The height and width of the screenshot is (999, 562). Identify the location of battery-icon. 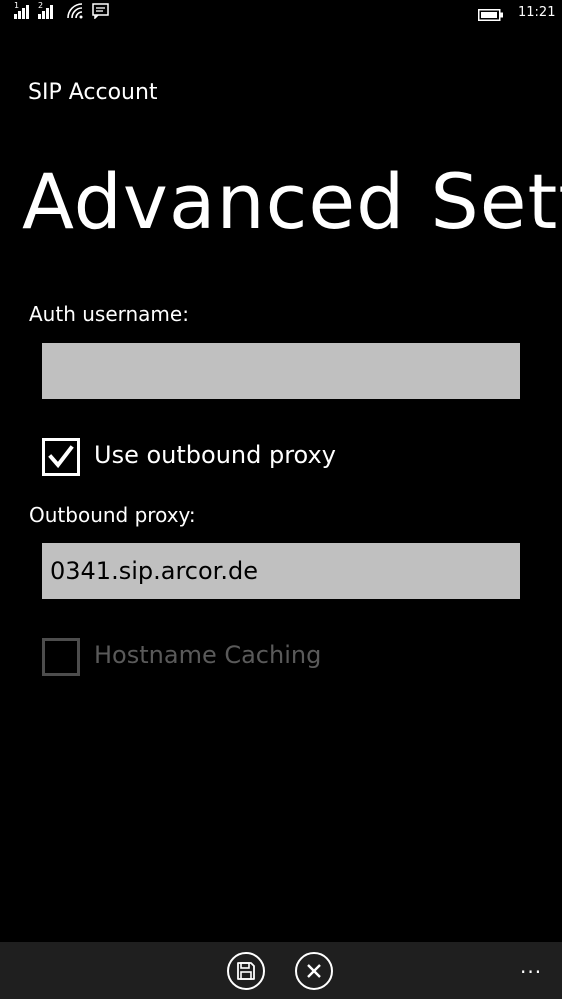
(491, 15).